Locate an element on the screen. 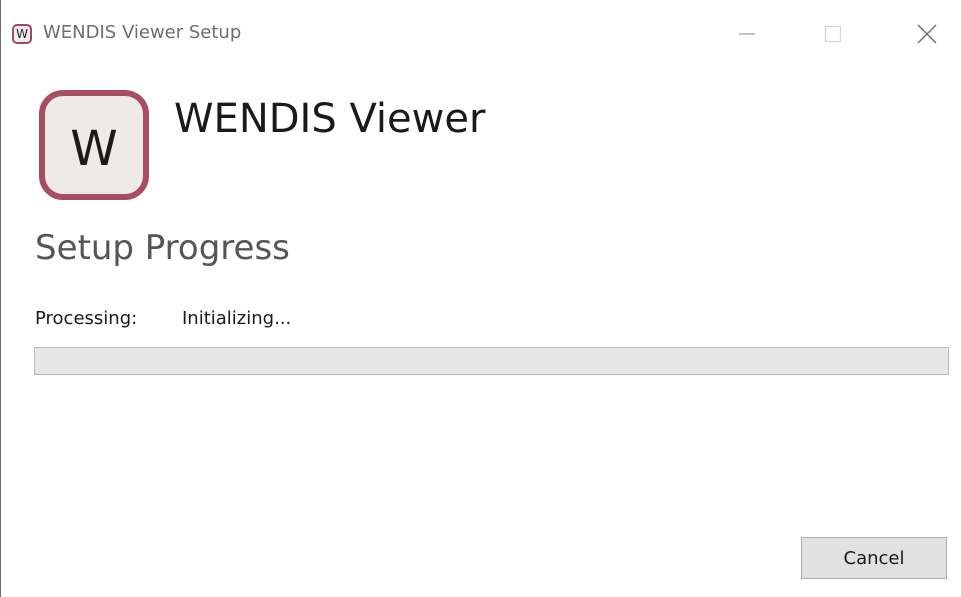 Image resolution: width=961 pixels, height=597 pixels. page-title: Setup Progress is located at coordinates (162, 248).